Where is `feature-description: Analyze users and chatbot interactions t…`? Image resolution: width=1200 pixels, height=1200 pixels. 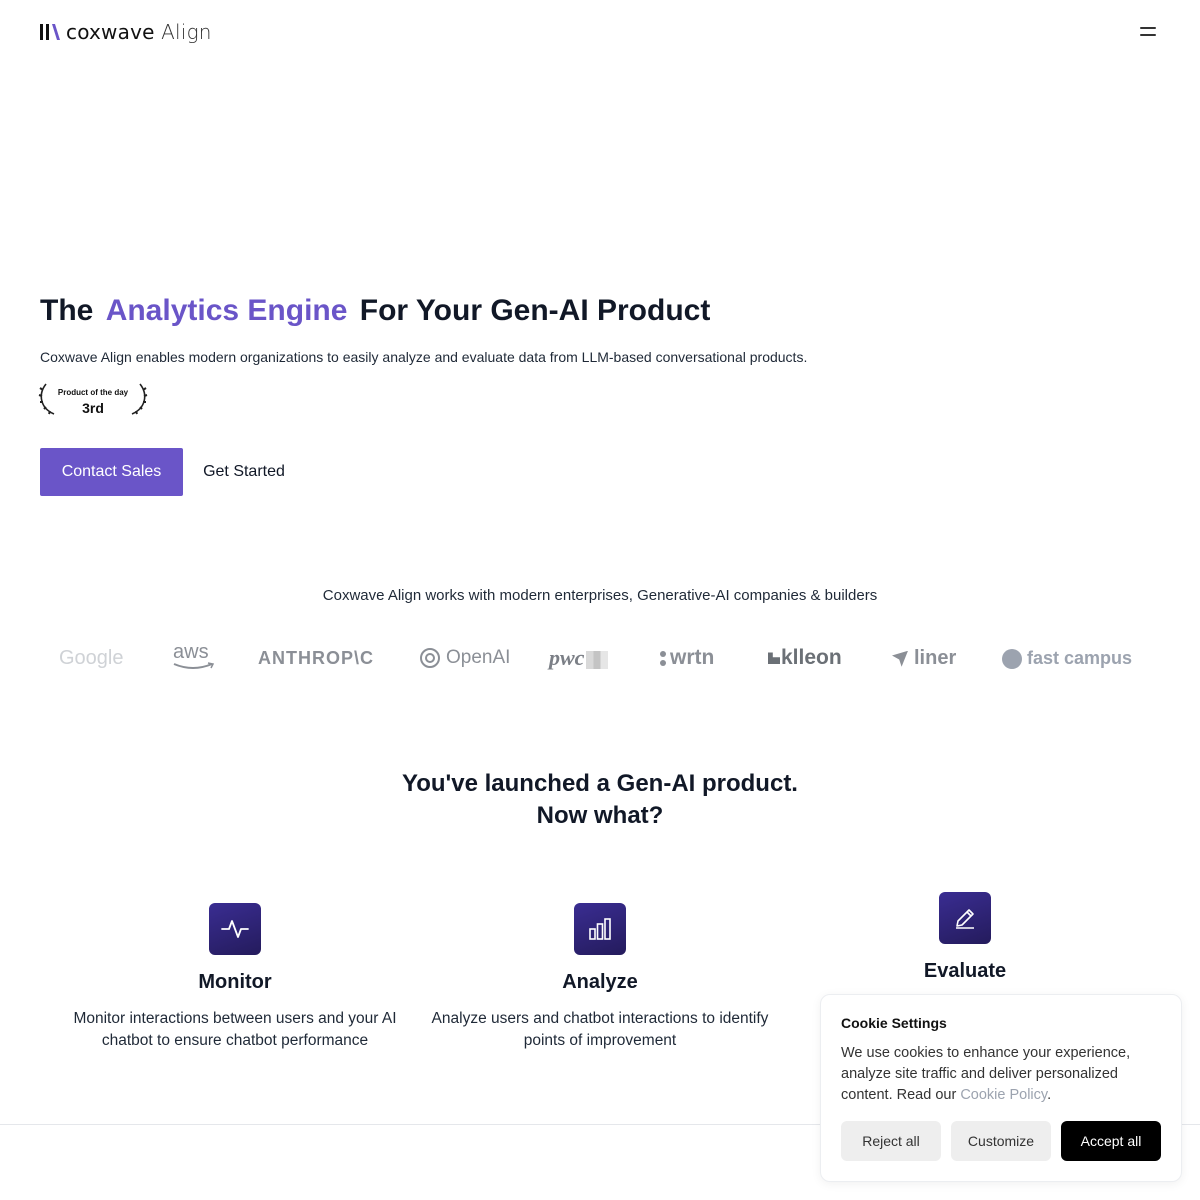
feature-description: Analyze users and chatbot interactions t… is located at coordinates (600, 1029).